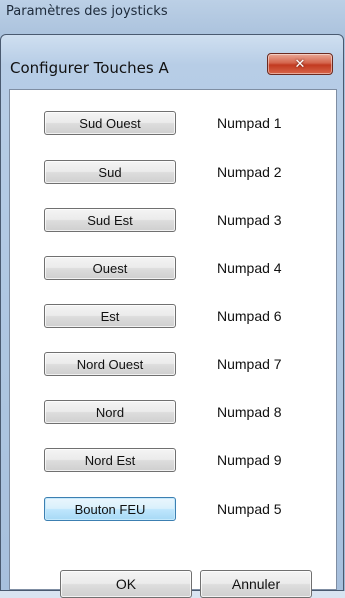 The height and width of the screenshot is (598, 345). I want to click on direction-button-ouest: Ouest, so click(110, 268).